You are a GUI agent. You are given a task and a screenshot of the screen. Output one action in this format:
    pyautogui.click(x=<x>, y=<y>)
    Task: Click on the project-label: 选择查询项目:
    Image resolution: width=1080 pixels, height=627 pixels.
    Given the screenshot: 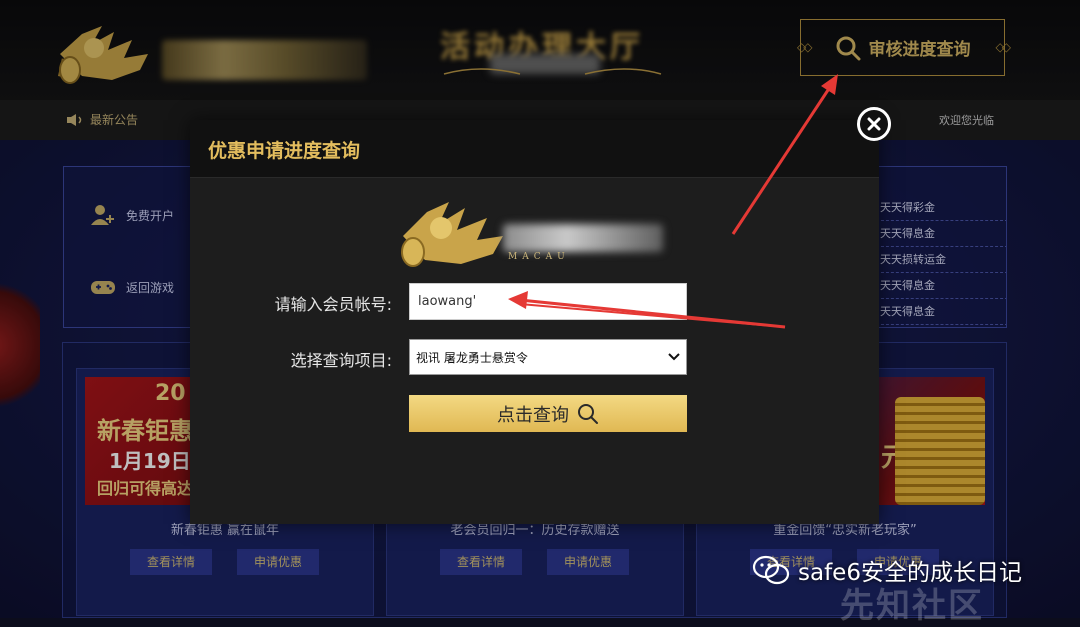 What is the action you would take?
    pyautogui.click(x=341, y=360)
    